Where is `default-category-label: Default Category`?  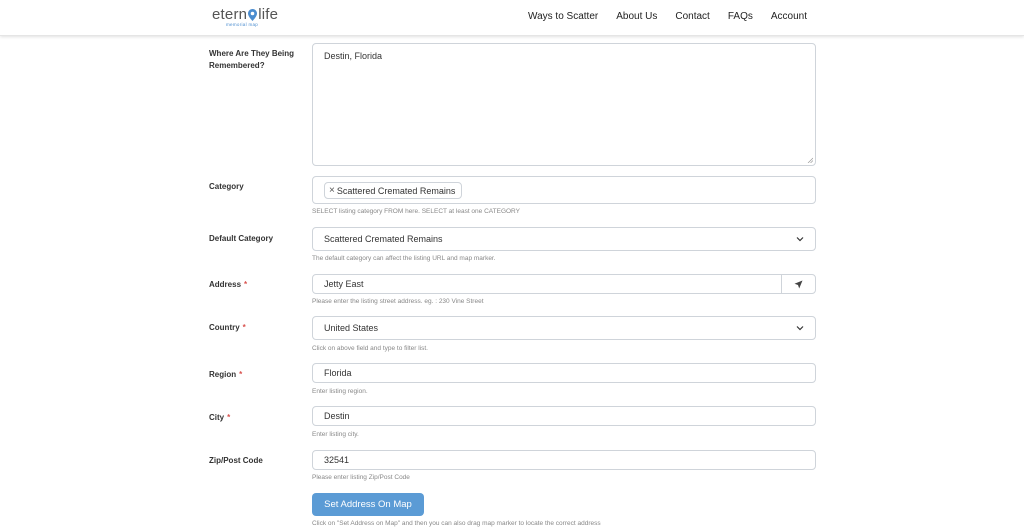 default-category-label: Default Category is located at coordinates (241, 238).